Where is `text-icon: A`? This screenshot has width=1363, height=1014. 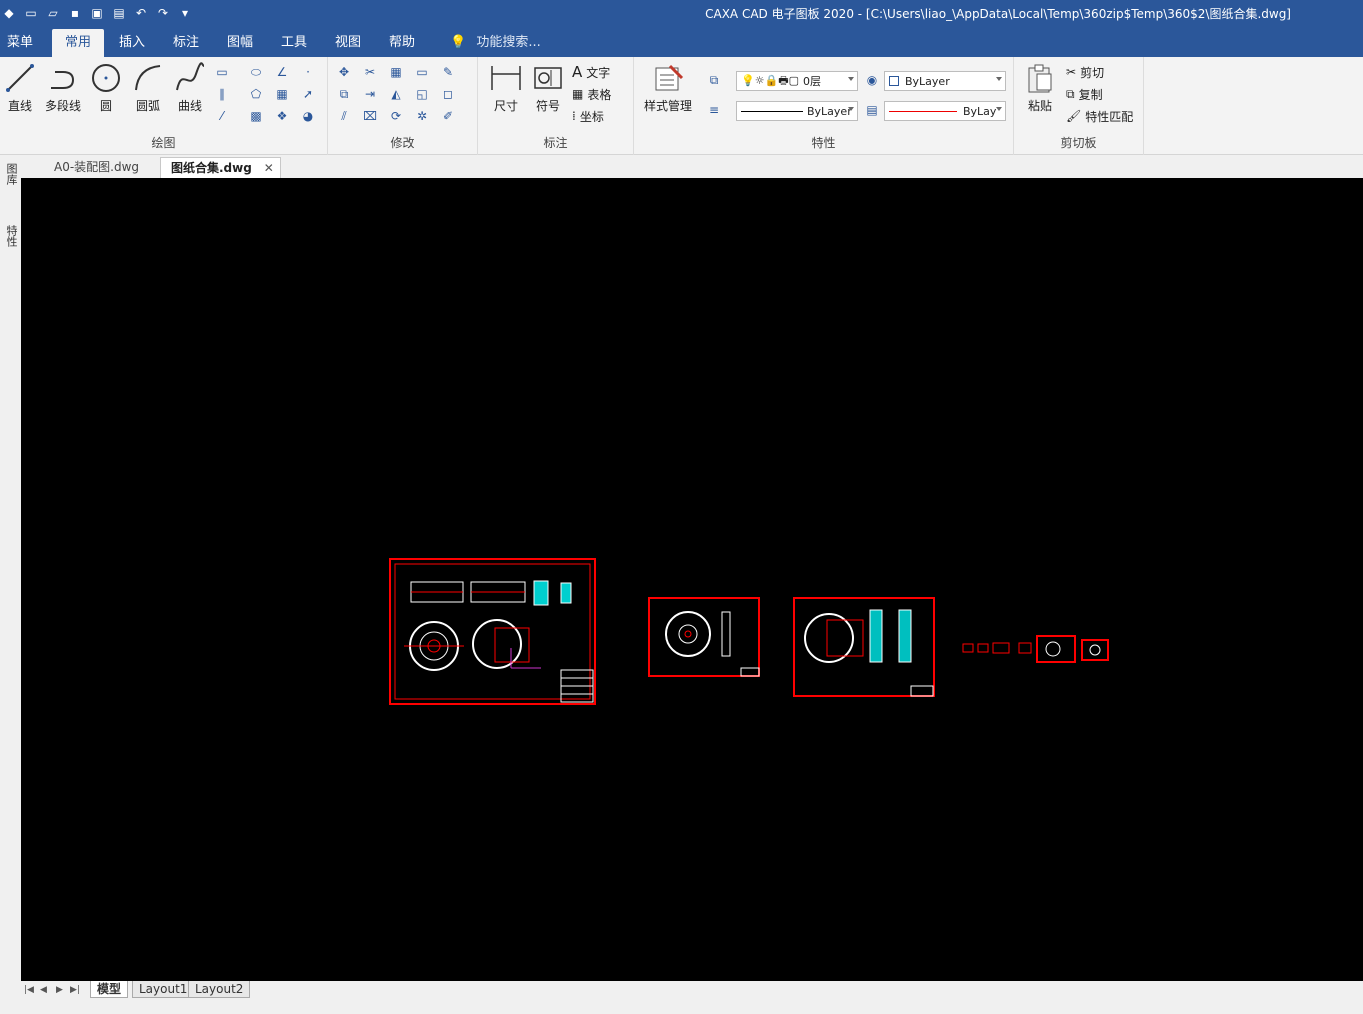 text-icon: A is located at coordinates (577, 72).